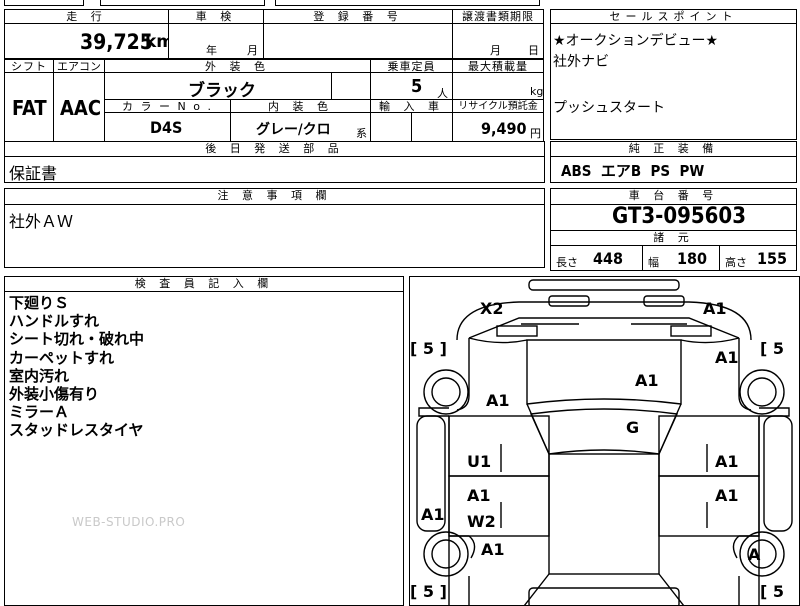 This screenshot has height=606, width=800. Describe the element at coordinates (636, 41) in the screenshot. I see `sales-point-line: ★オークションデビュー★` at that location.